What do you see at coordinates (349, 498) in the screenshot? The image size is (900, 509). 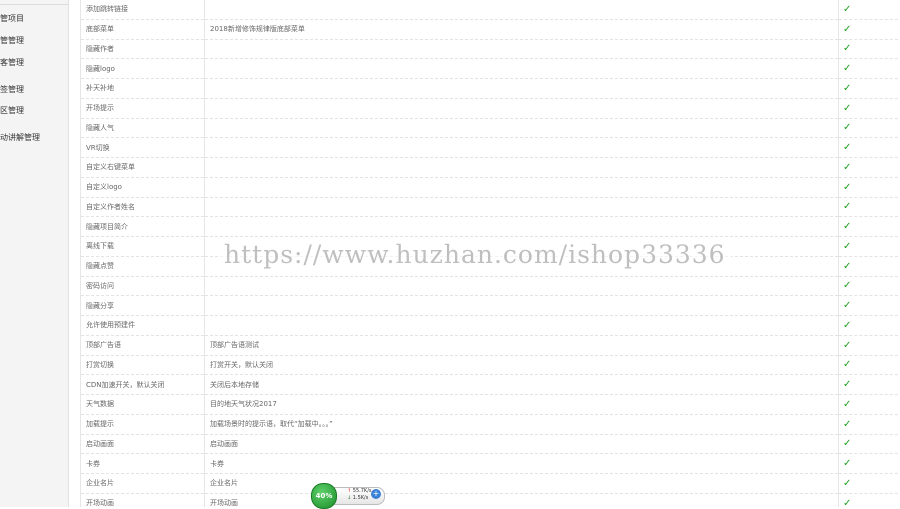 I see `download-arrow-icon: ↓` at bounding box center [349, 498].